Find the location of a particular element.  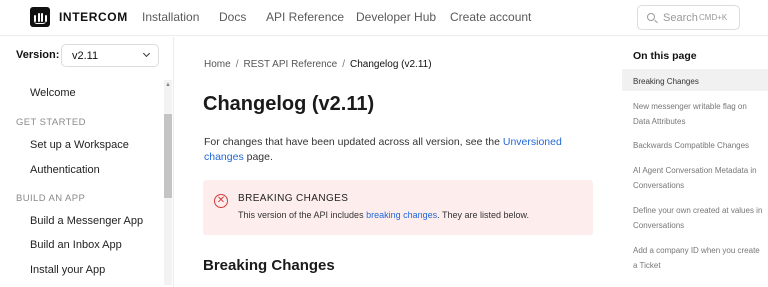

toc-item-backwards-compatible: Backwards Compatible Changes is located at coordinates (698, 145).